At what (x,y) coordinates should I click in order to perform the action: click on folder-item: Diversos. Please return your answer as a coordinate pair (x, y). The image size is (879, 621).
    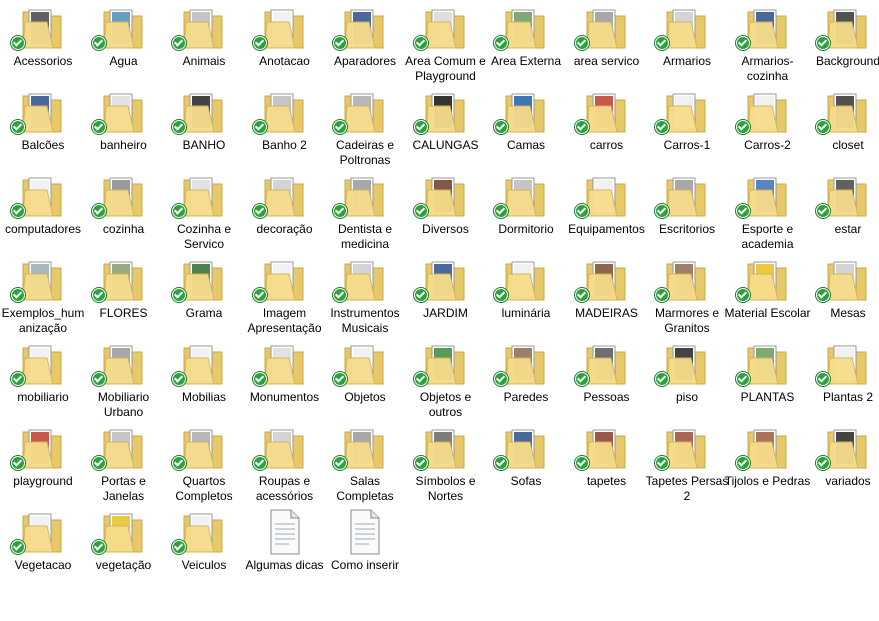
    Looking at the image, I should click on (446, 212).